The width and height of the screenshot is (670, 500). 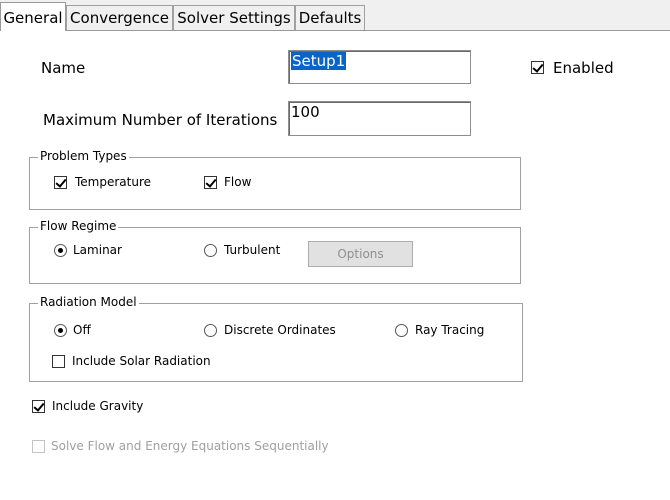 I want to click on flow-label: Flow, so click(x=238, y=182).